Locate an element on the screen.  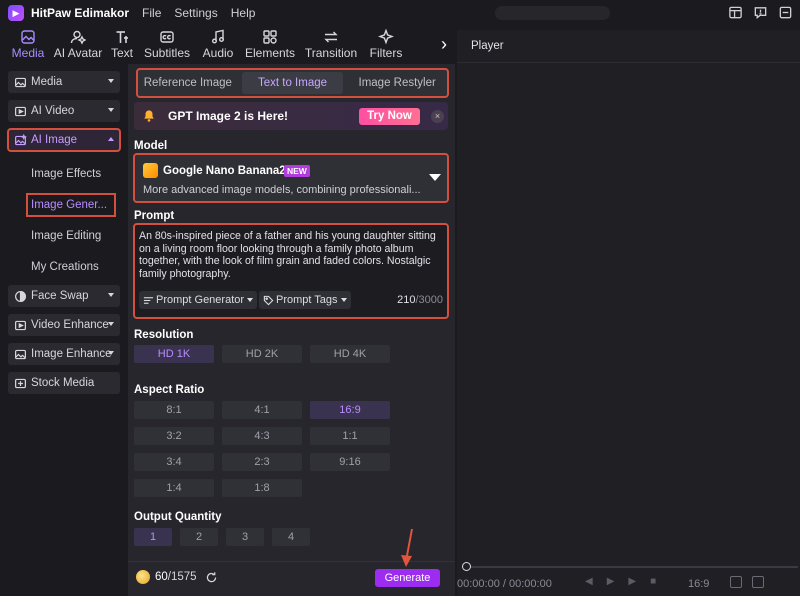
quantity-4: 4 is located at coordinates (291, 537).